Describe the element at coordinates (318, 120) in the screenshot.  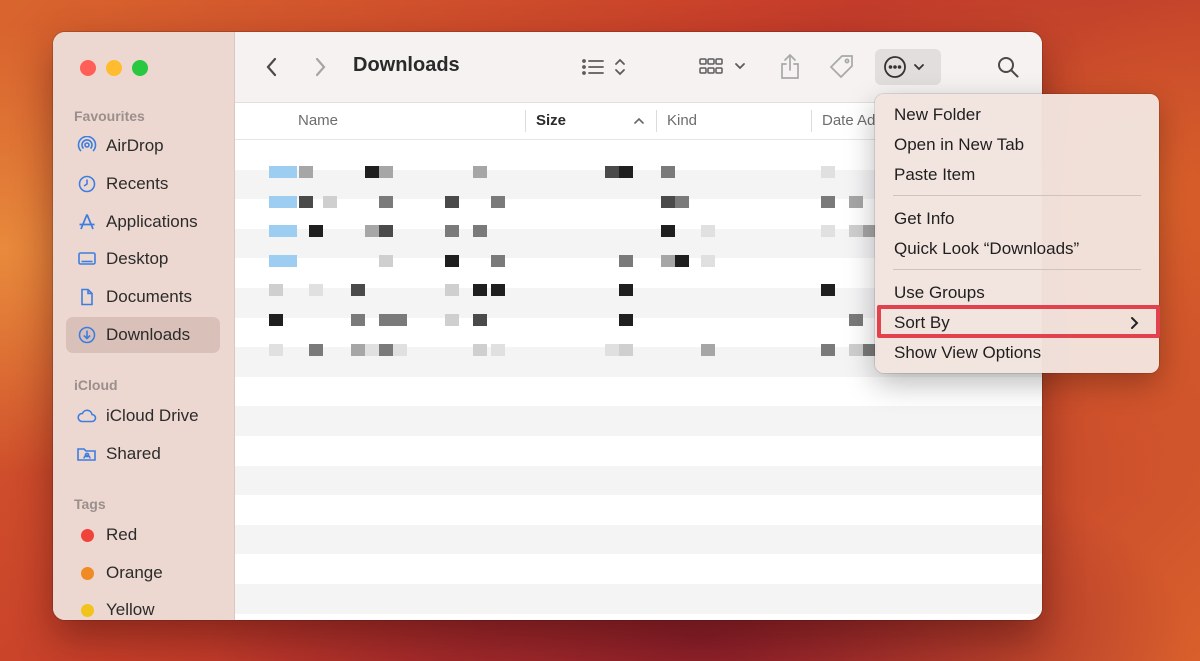
I see `column-header-name: Name` at that location.